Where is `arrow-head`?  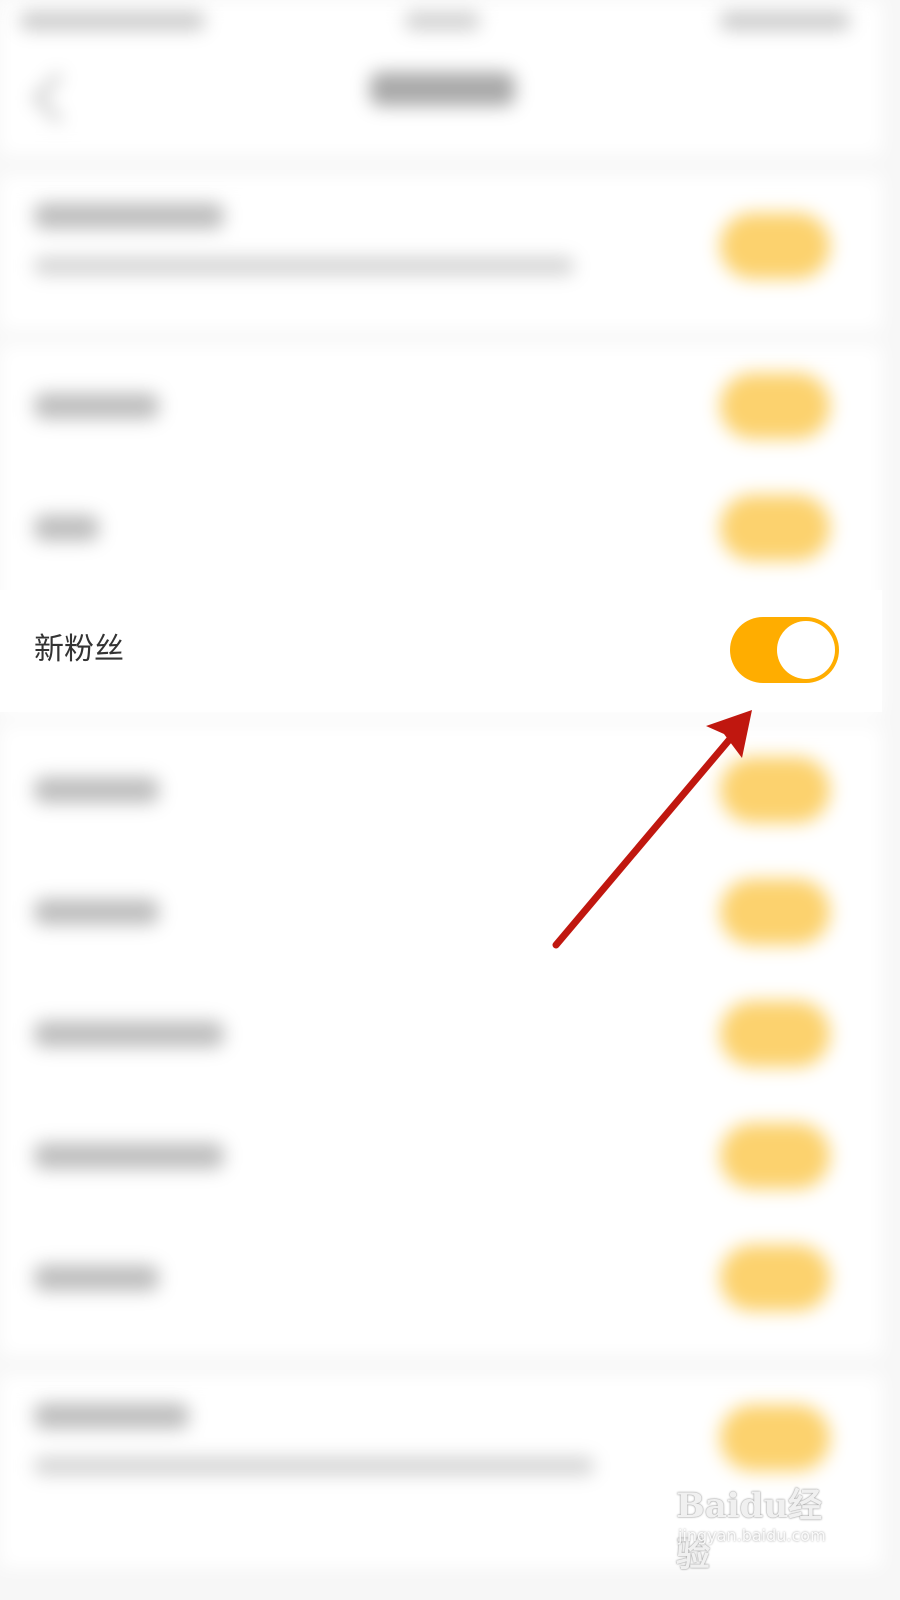 arrow-head is located at coordinates (729, 734).